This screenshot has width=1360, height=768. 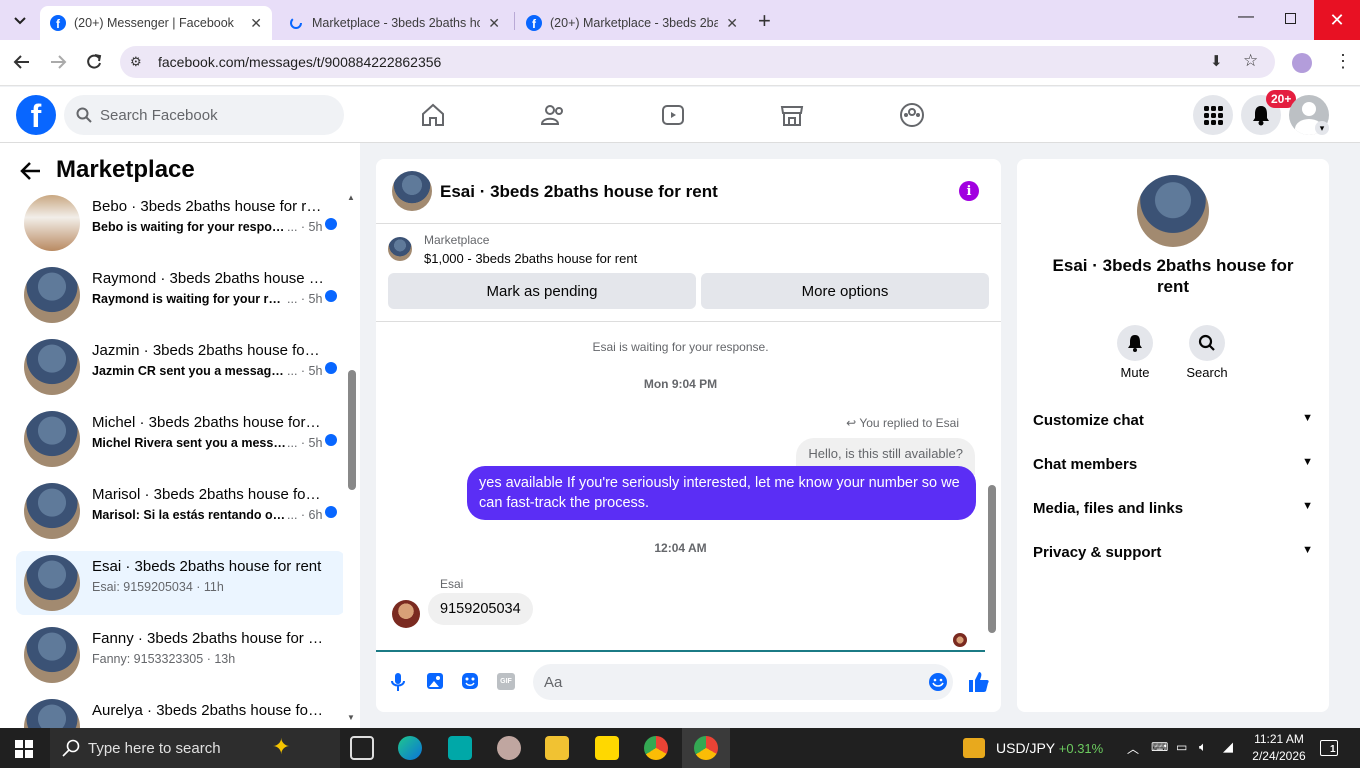 I want to click on sticky-notes-icon, so click(x=607, y=748).